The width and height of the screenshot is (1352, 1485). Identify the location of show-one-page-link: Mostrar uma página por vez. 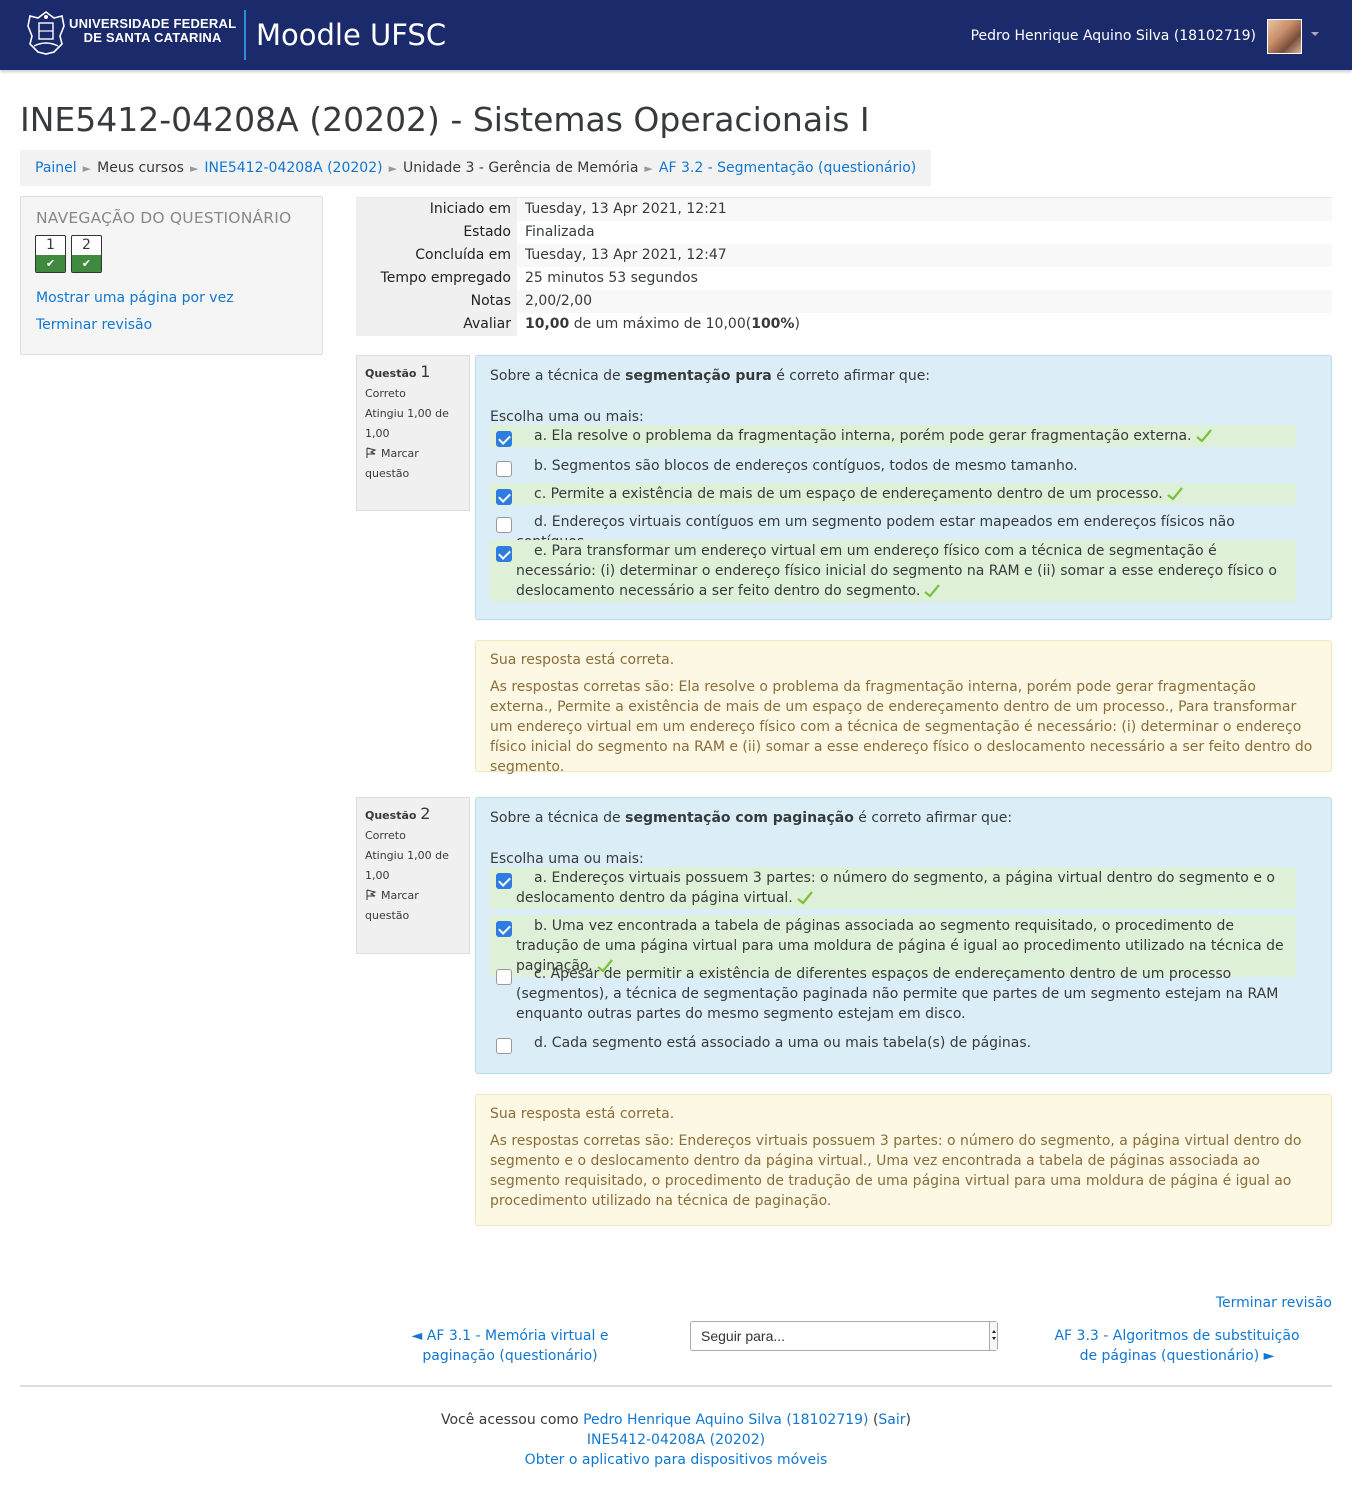
(135, 298).